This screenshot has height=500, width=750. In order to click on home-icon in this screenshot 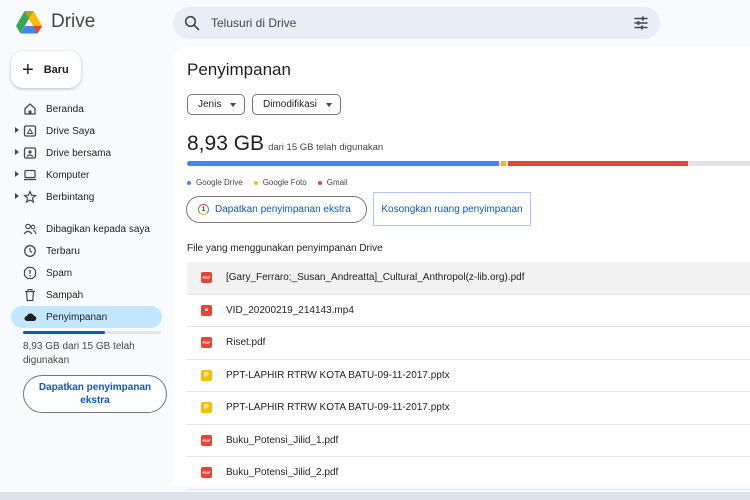, I will do `click(30, 109)`.